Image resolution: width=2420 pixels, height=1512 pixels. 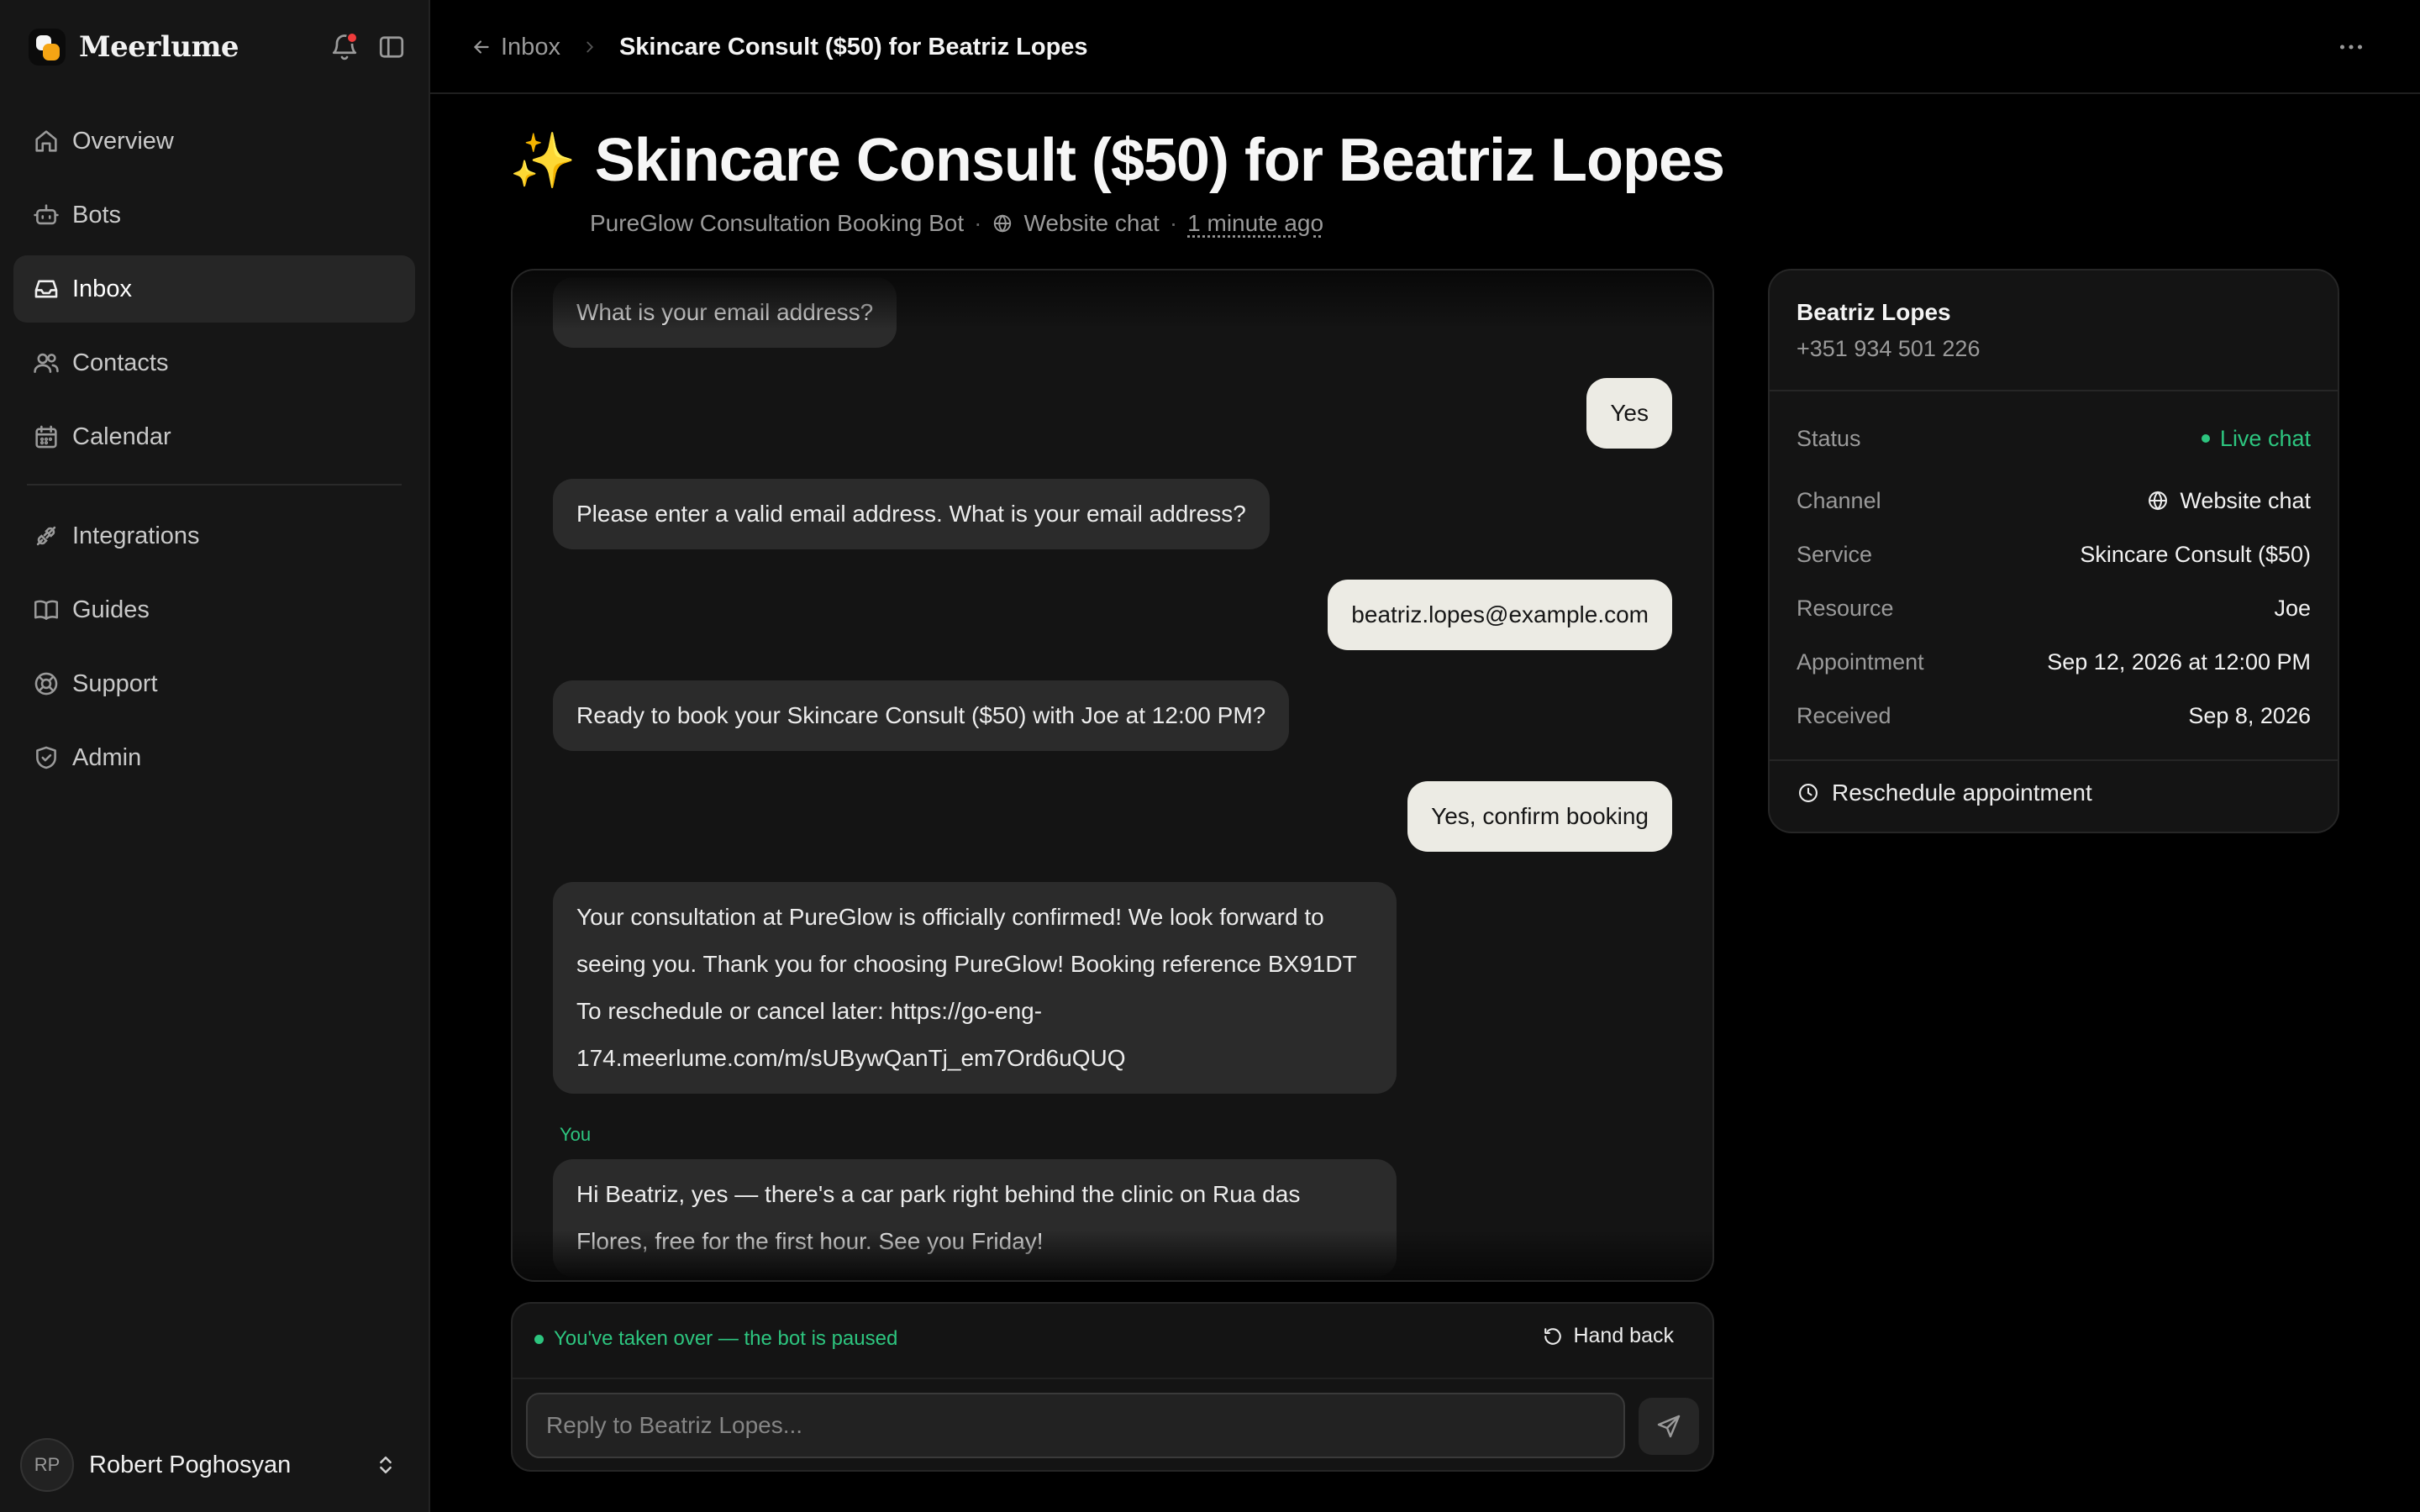 I want to click on breadcrumb-inbox: Inbox, so click(x=530, y=46).